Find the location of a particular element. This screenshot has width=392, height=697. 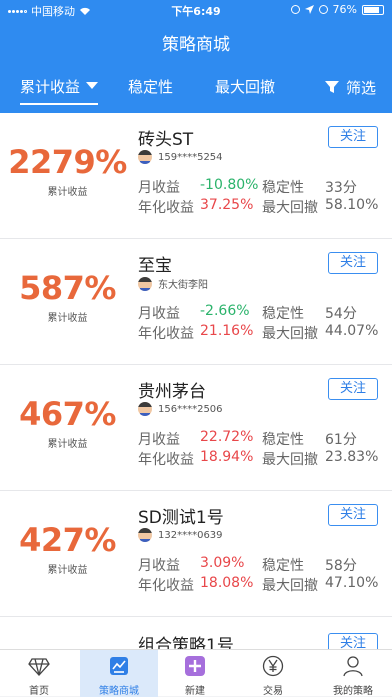

filter-label: 筛选 is located at coordinates (360, 87).